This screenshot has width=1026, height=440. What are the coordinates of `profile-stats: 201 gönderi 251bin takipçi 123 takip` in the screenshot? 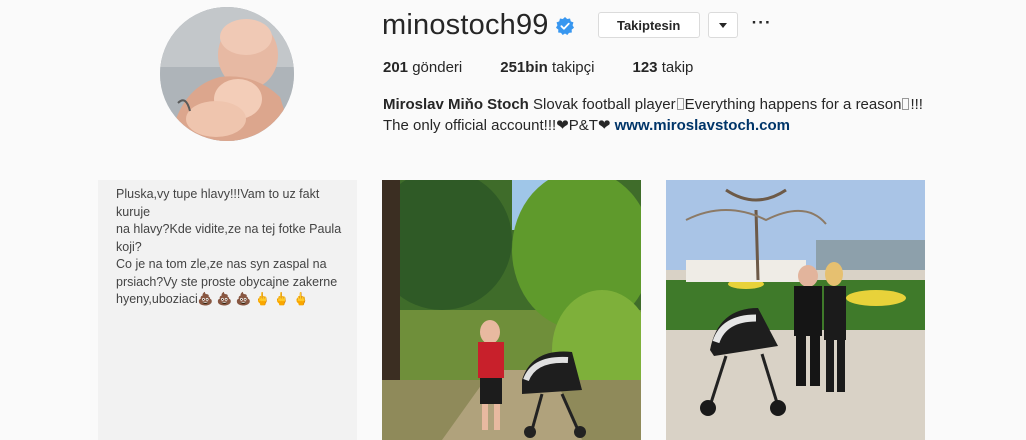 It's located at (557, 67).